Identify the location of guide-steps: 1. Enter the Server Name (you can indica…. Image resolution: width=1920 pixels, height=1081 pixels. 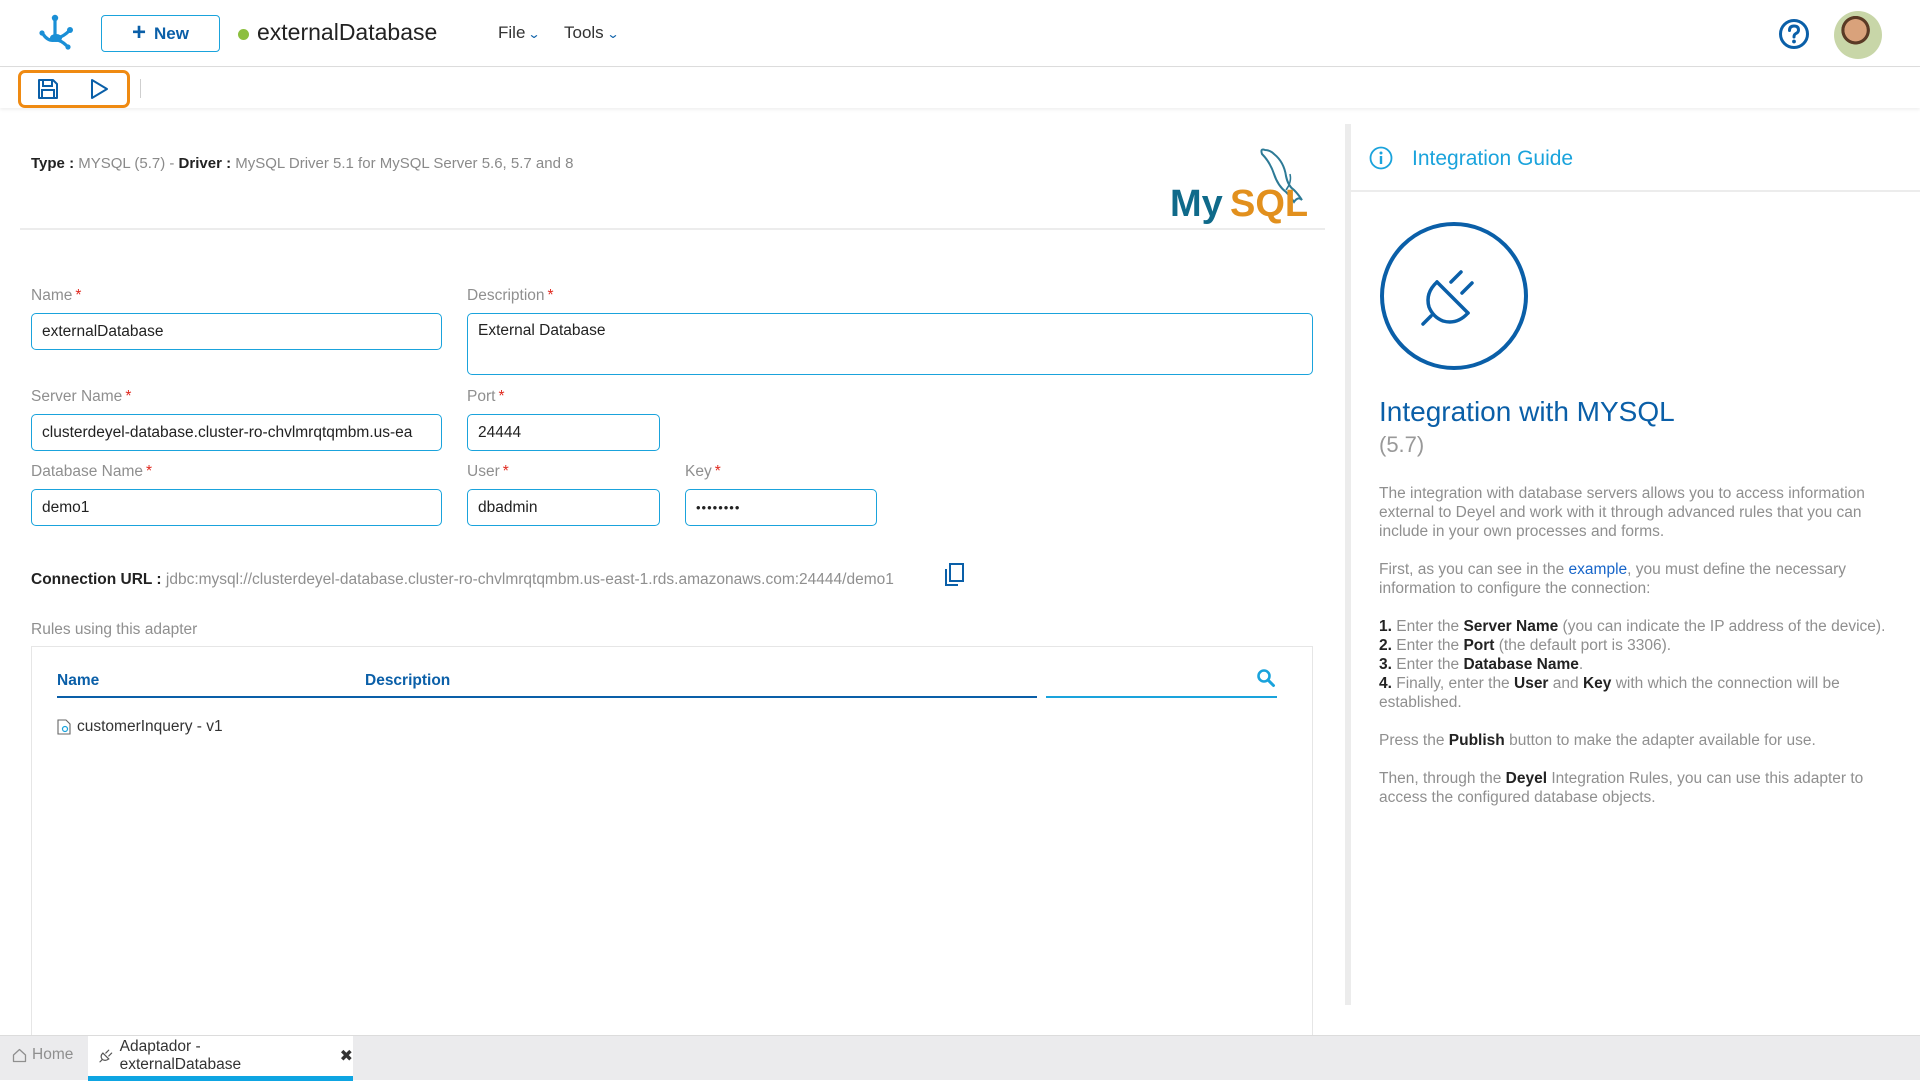
(1639, 664).